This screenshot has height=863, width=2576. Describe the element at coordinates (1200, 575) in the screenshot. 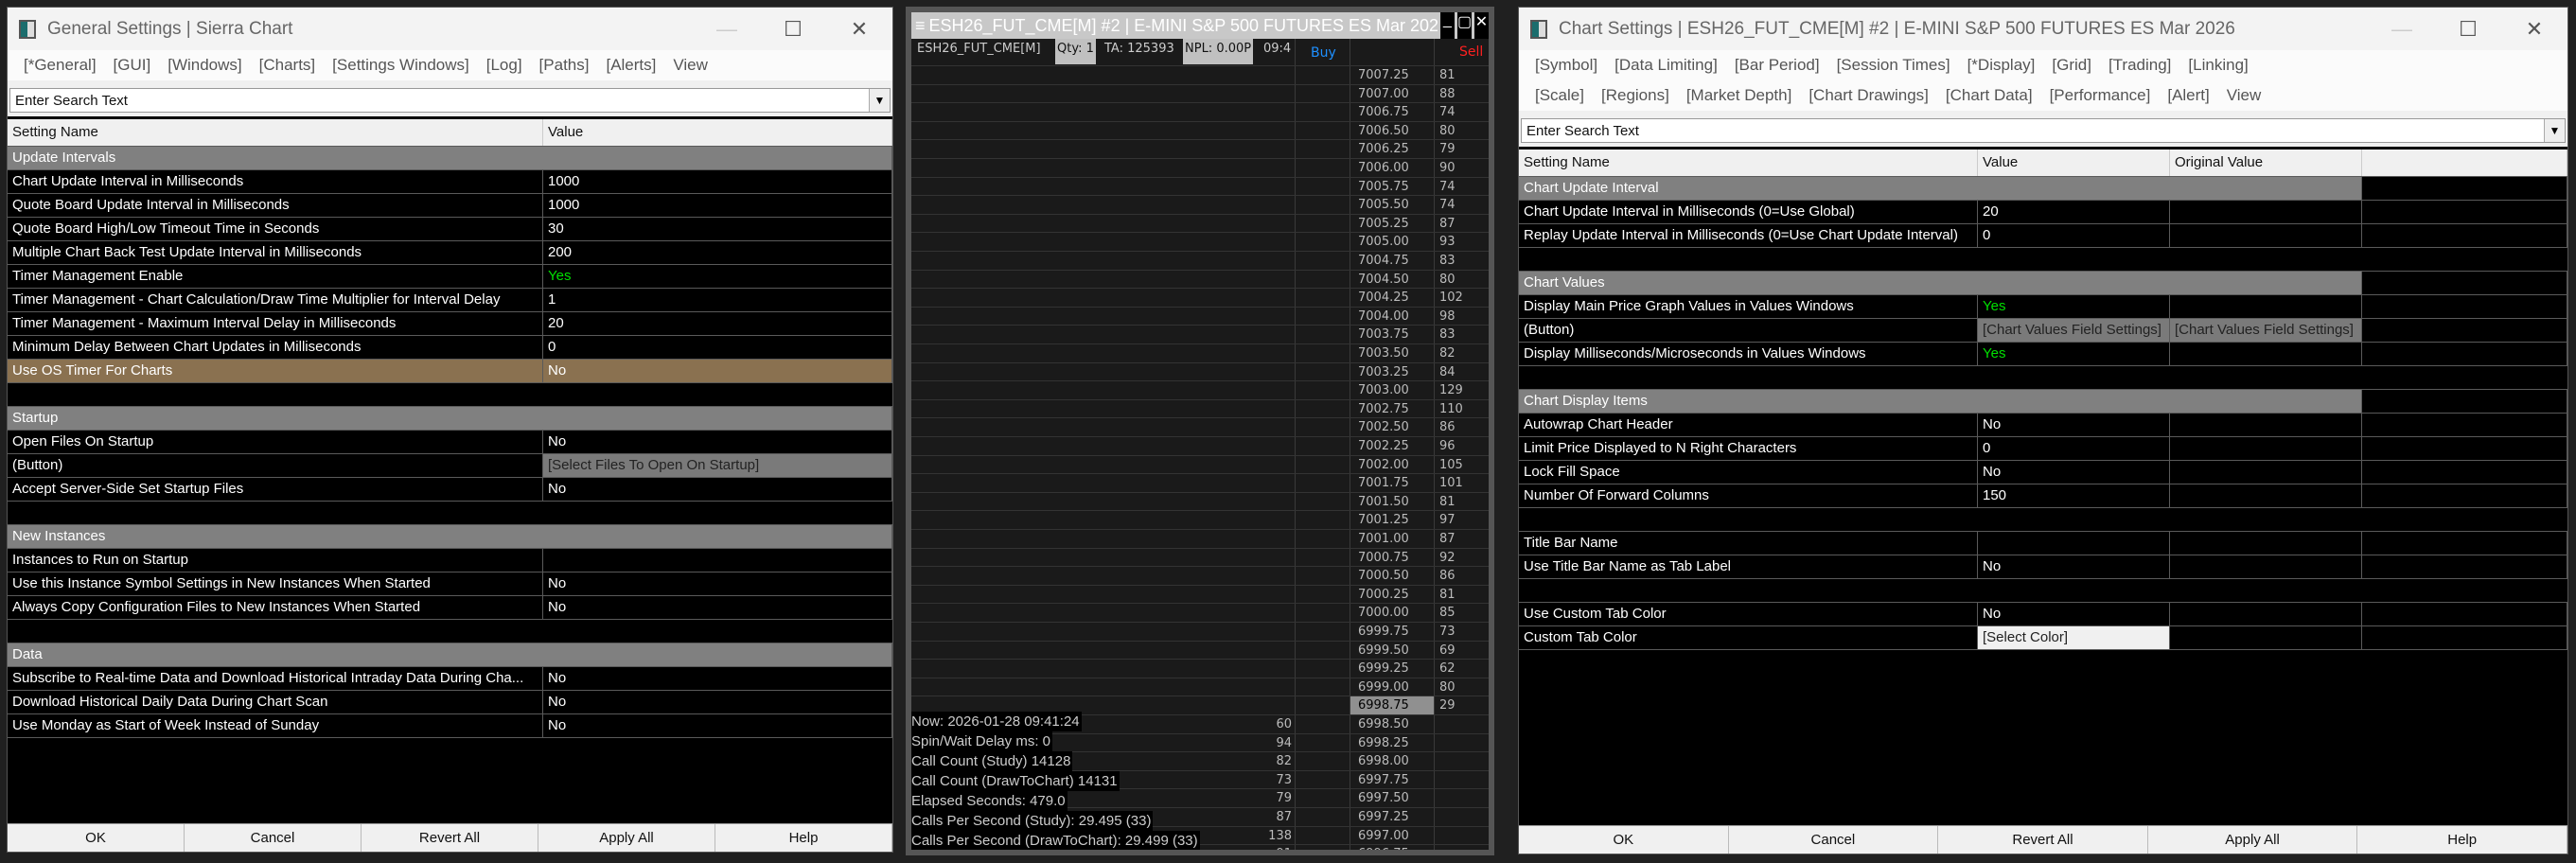

I see `ladder-row: 7000.50 86` at that location.